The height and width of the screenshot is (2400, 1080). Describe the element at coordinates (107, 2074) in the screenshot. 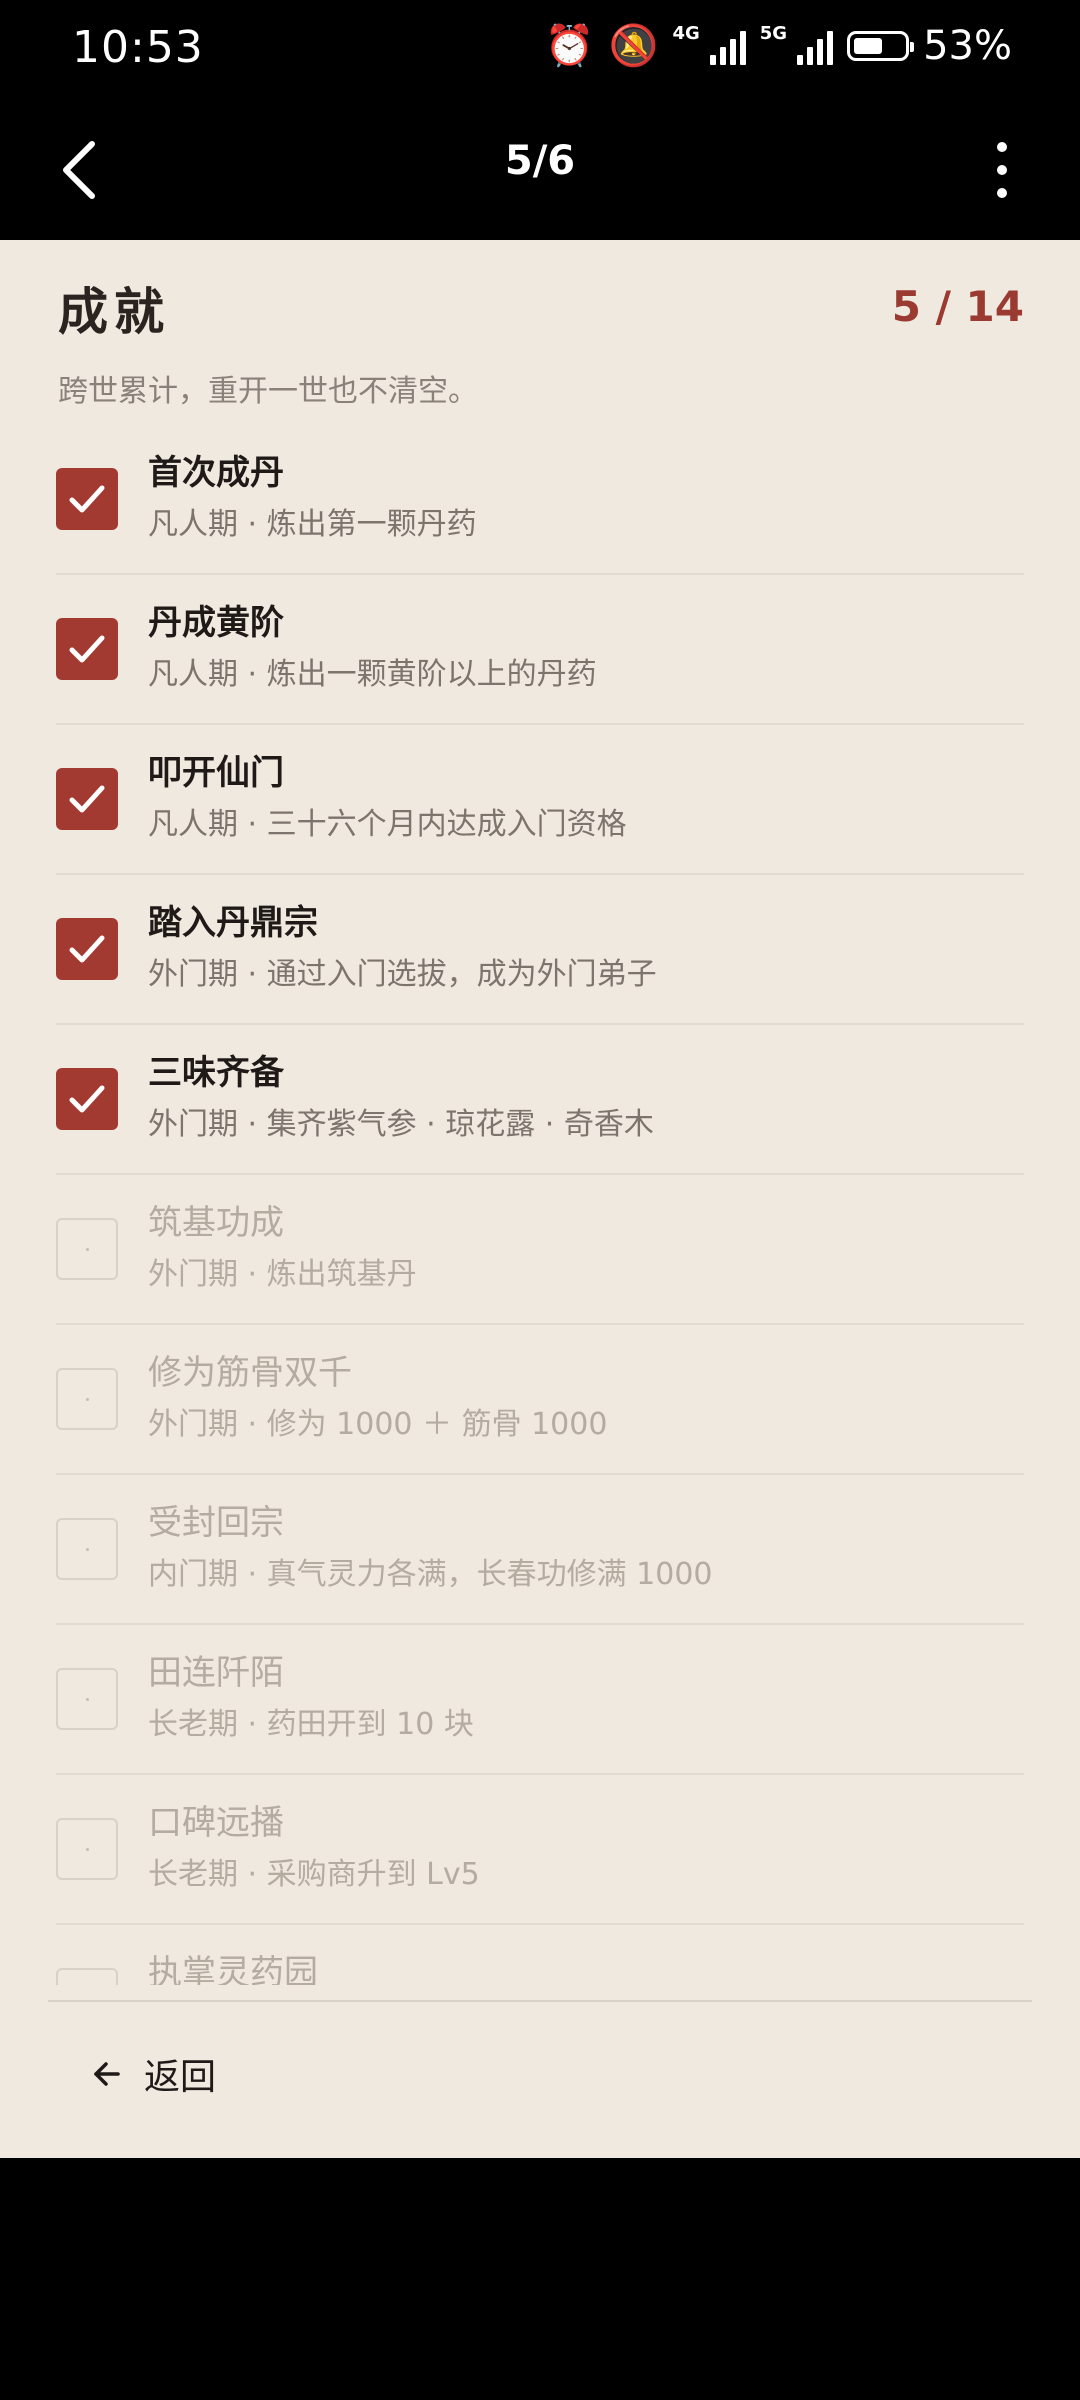

I see `arrow-left-icon` at that location.